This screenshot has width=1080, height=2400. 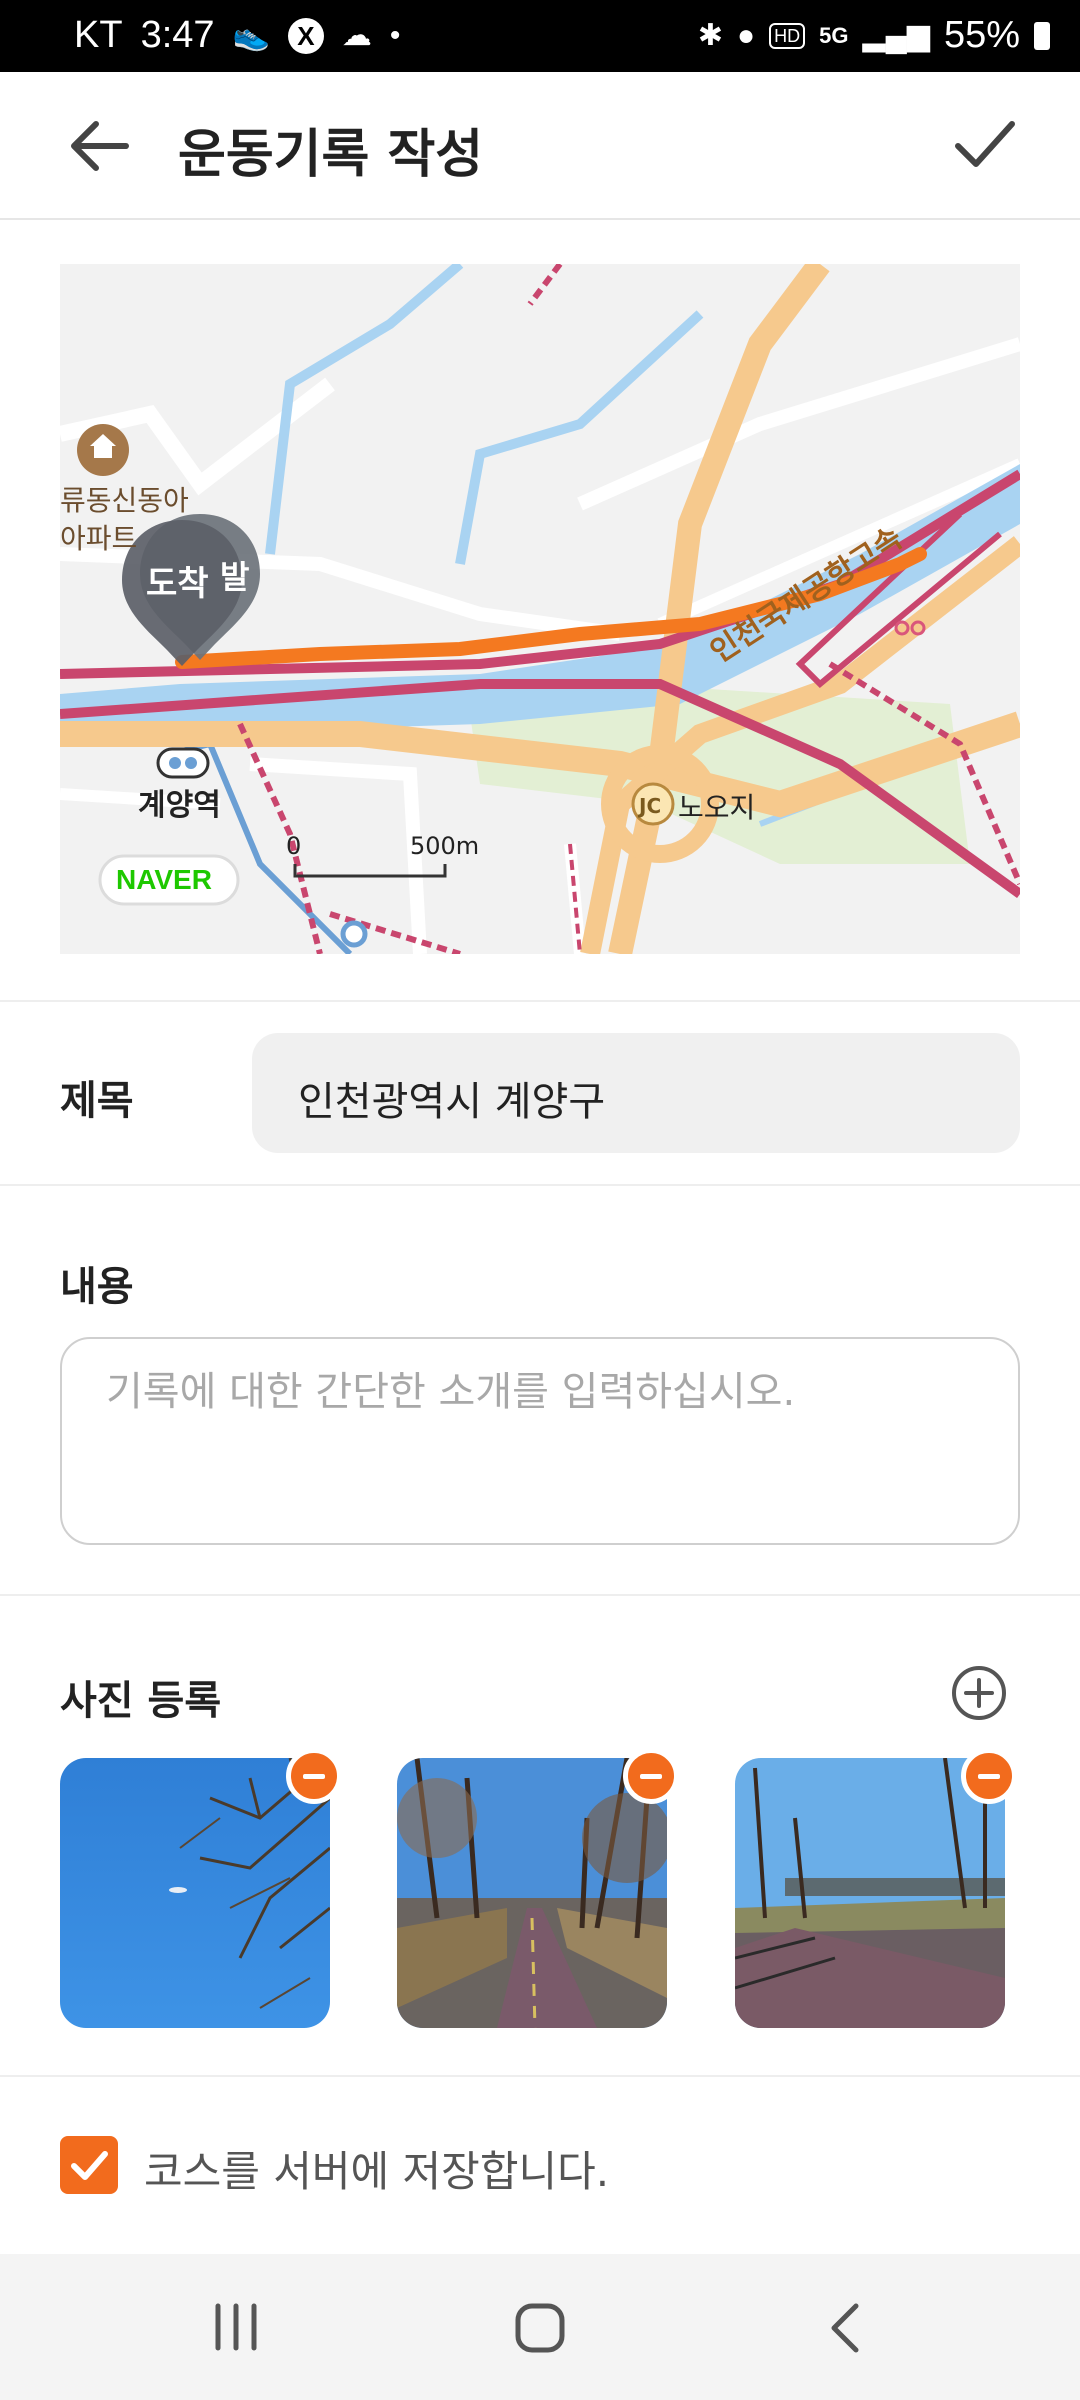 I want to click on photo-label: 사진 등록, so click(x=141, y=1701).